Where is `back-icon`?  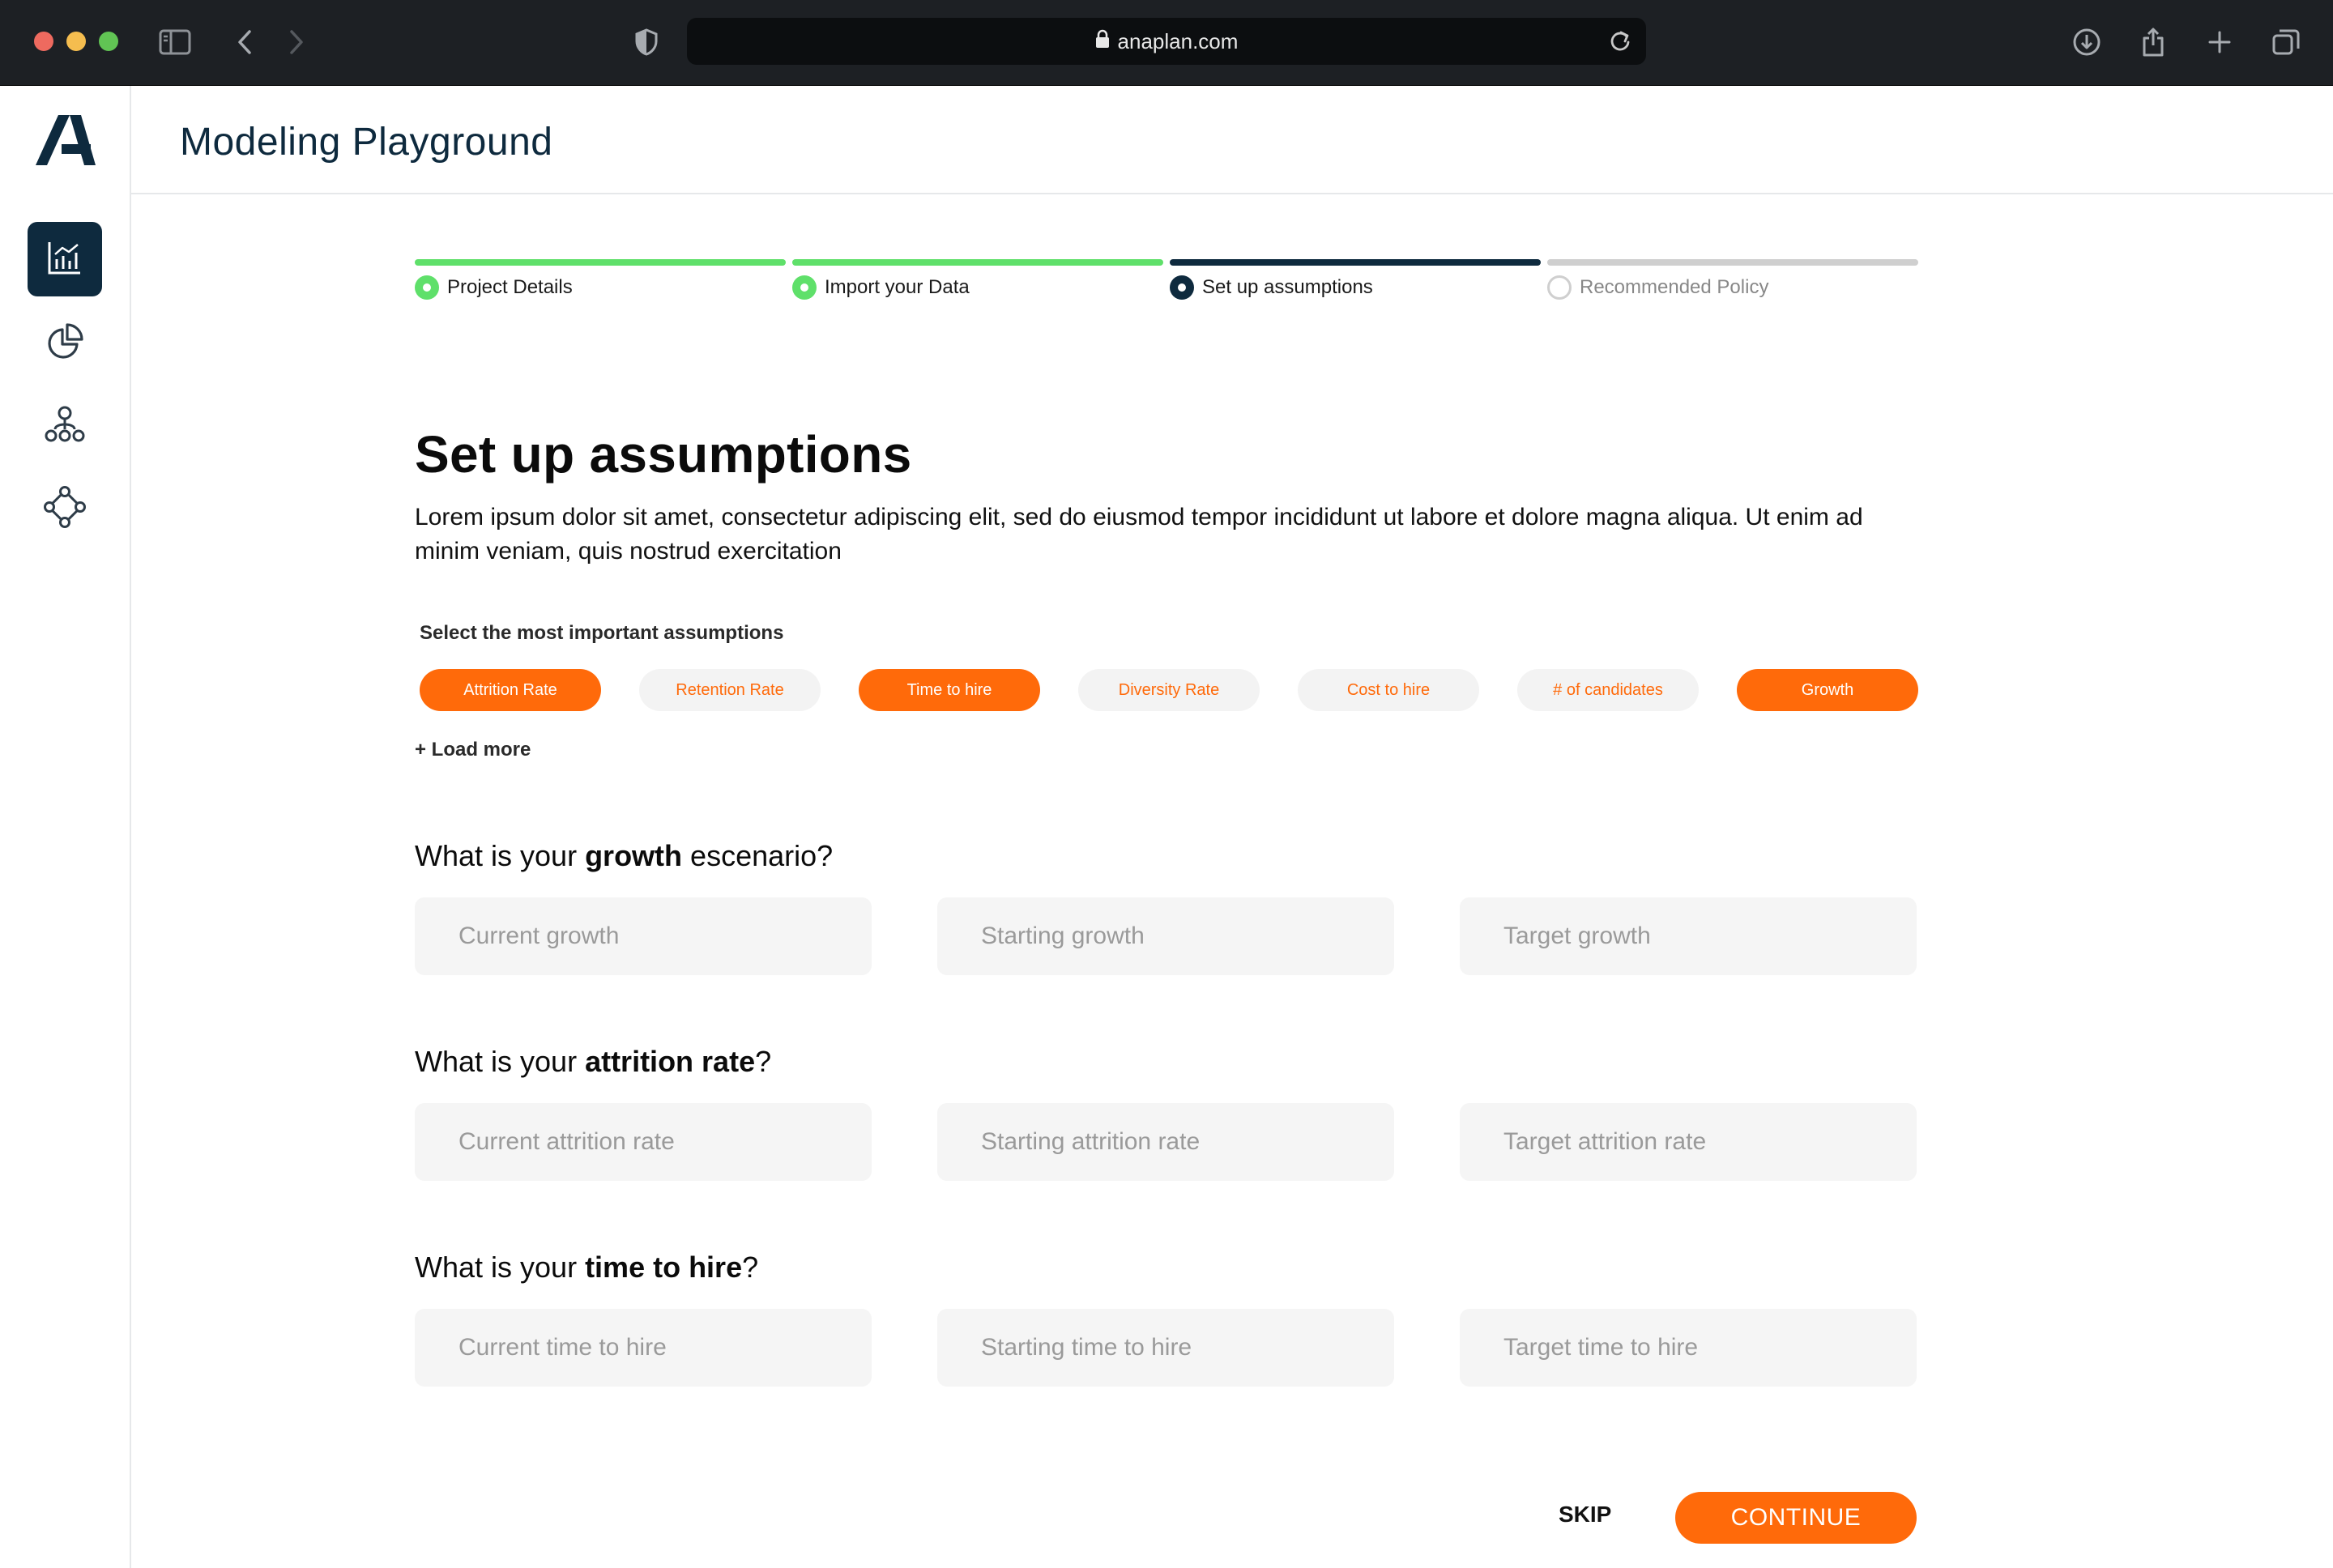
back-icon is located at coordinates (244, 42).